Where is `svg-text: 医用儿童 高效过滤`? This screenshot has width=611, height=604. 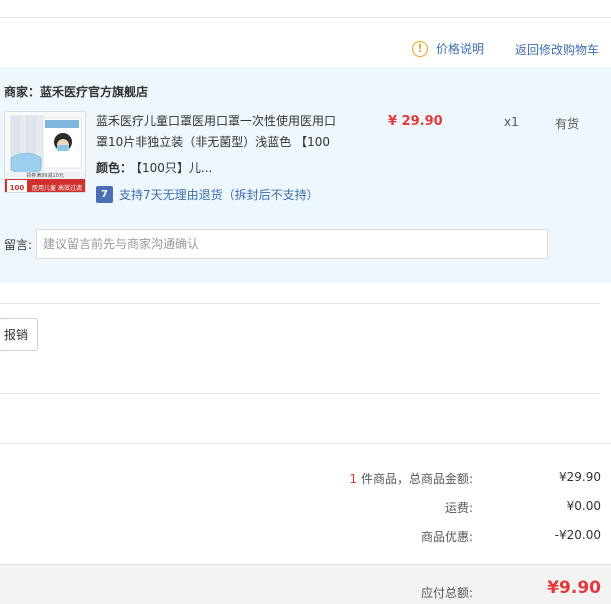
svg-text: 医用儿童 高效过滤 is located at coordinates (57, 188).